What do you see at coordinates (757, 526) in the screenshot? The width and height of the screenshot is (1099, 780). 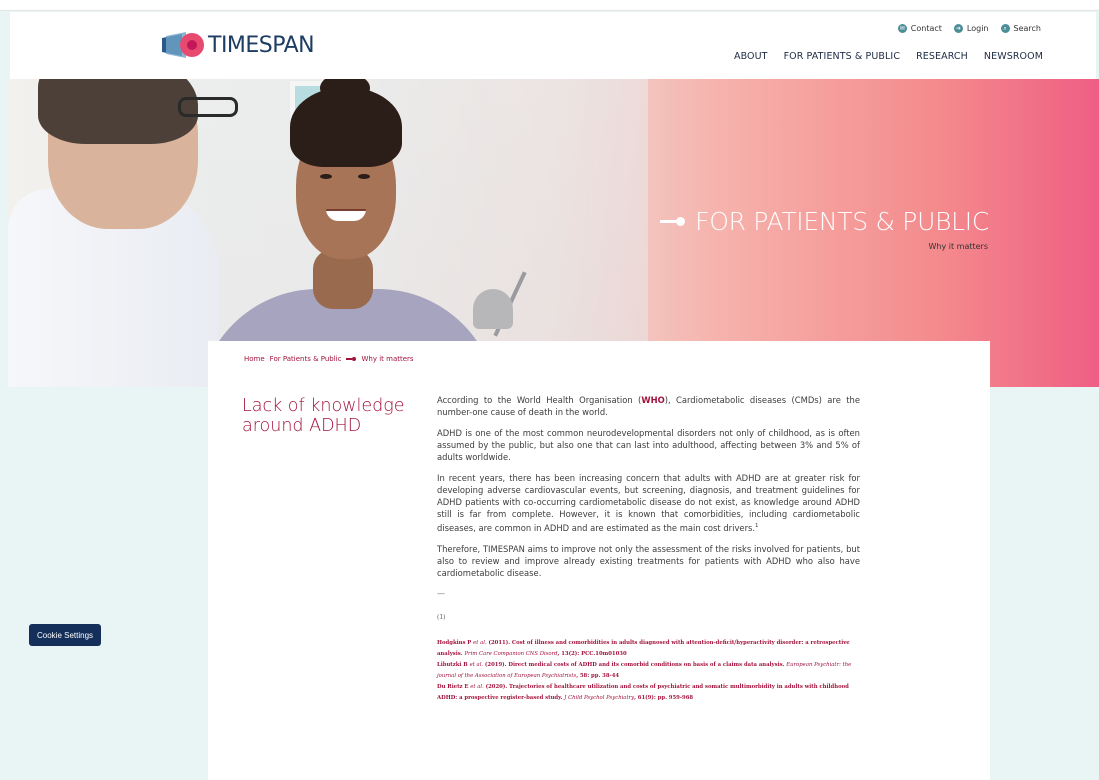 I see `footnote-ref: 1` at bounding box center [757, 526].